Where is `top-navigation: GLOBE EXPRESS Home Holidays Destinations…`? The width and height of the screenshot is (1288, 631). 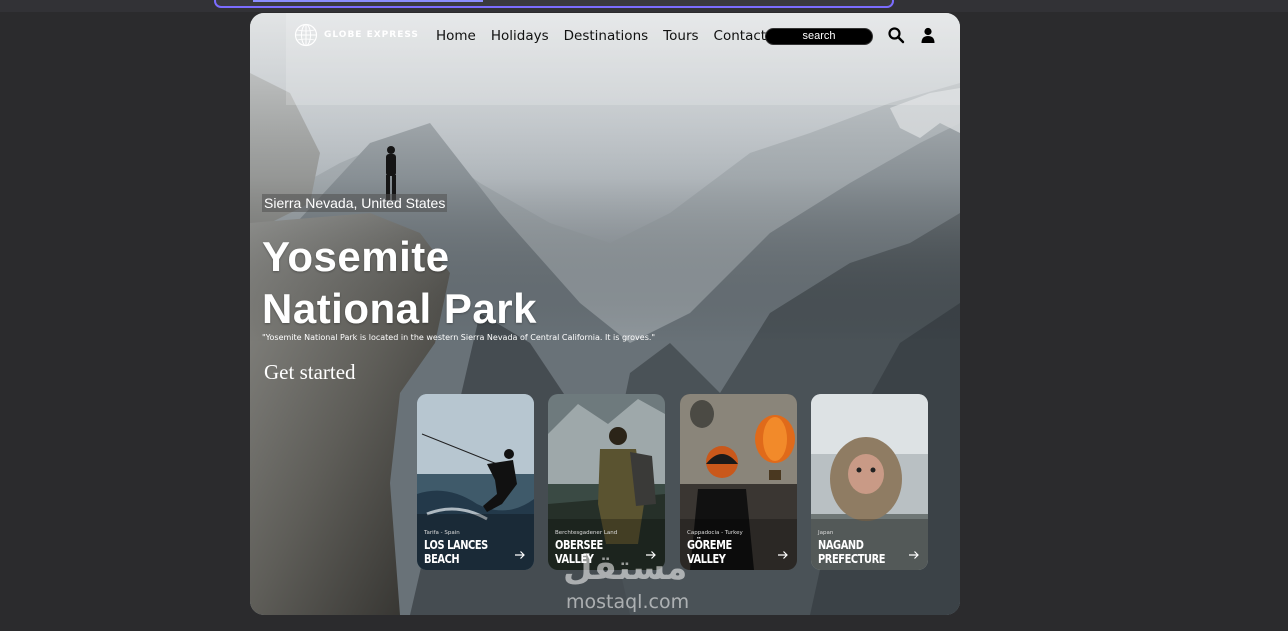
top-navigation: GLOBE EXPRESS Home Holidays Destinations… is located at coordinates (605, 36).